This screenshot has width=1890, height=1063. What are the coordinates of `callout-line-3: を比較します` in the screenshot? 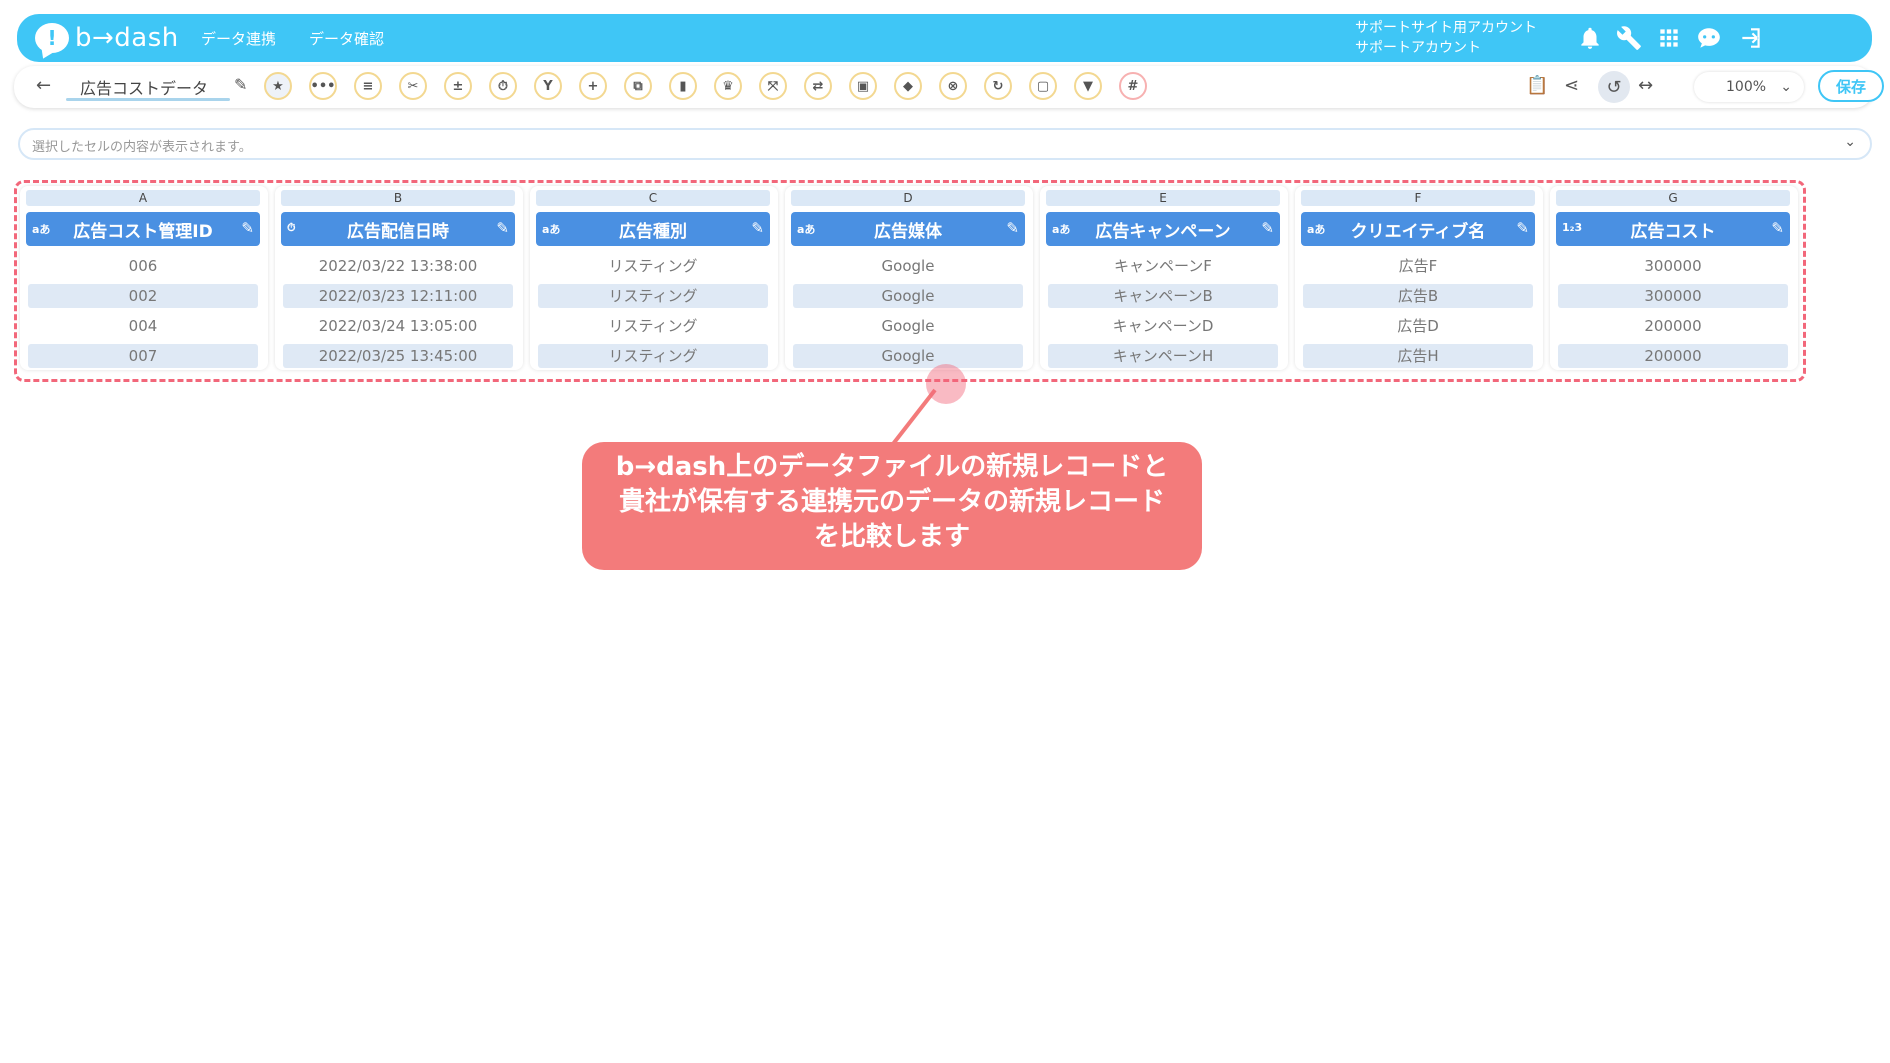 It's located at (891, 537).